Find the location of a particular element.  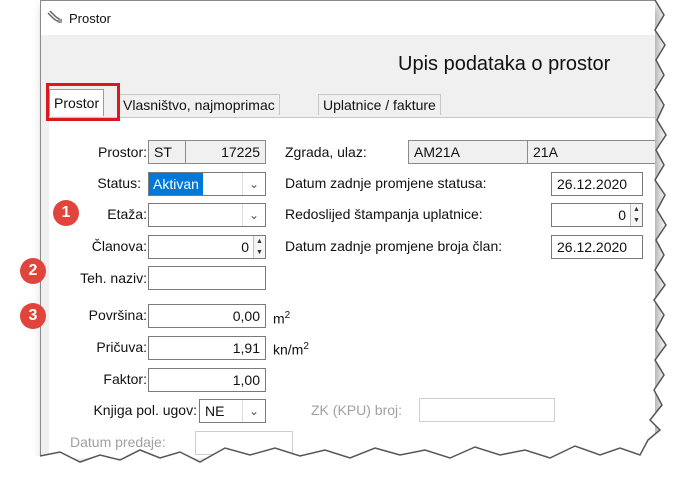

status-combobox: Aktivan ⌄ is located at coordinates (207, 184).